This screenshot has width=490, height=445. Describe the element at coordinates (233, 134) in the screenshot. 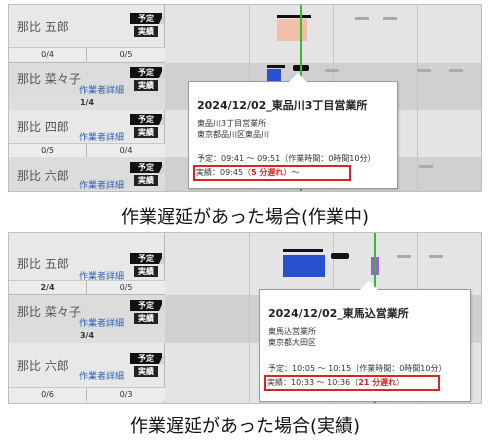

I see `location-address: 東京都品川区東品川` at that location.